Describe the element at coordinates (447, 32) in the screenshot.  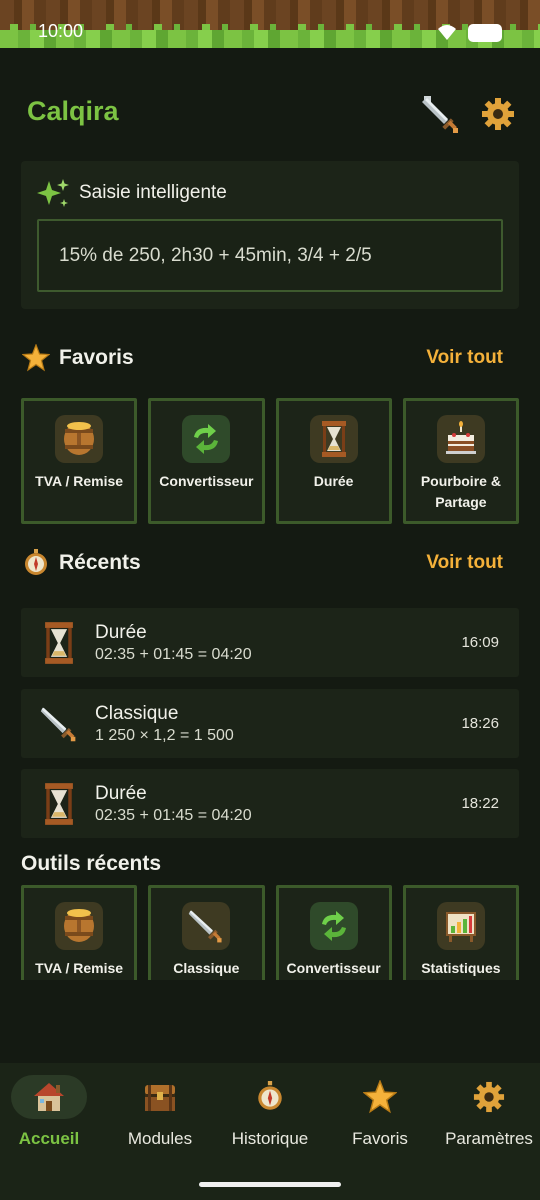
I see `wifi-icon` at that location.